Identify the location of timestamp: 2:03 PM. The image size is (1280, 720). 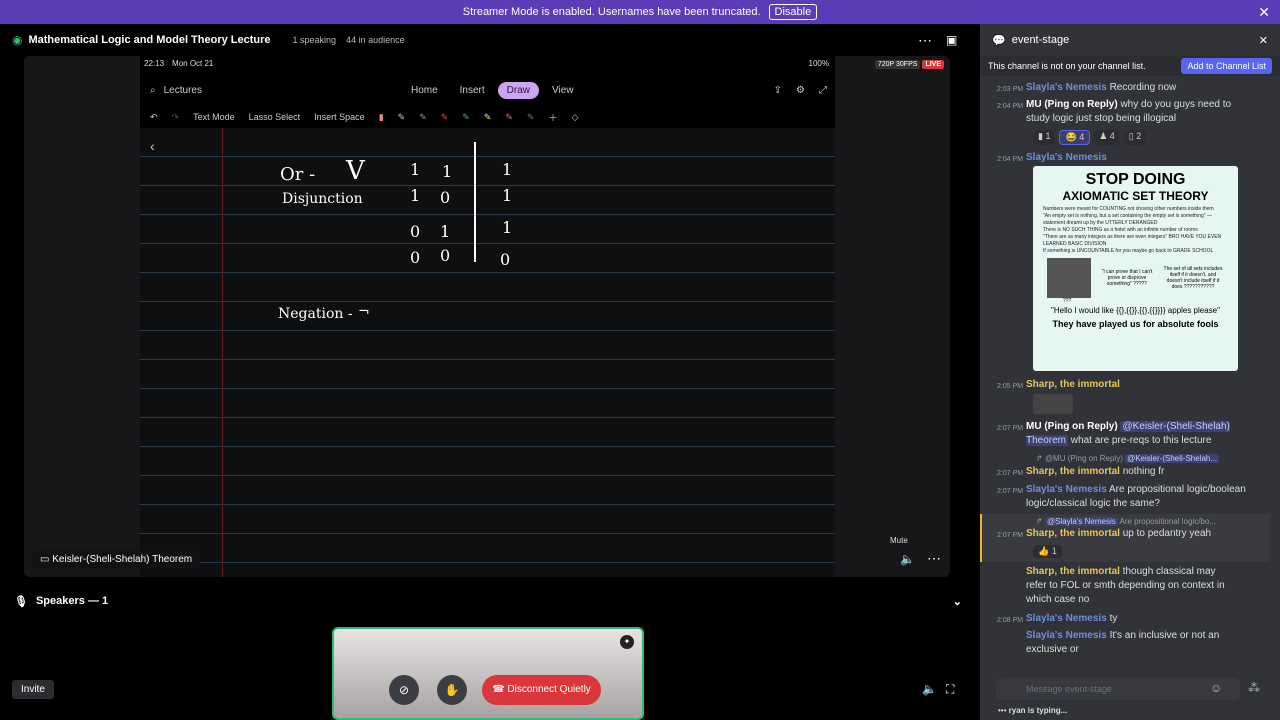
(1010, 89).